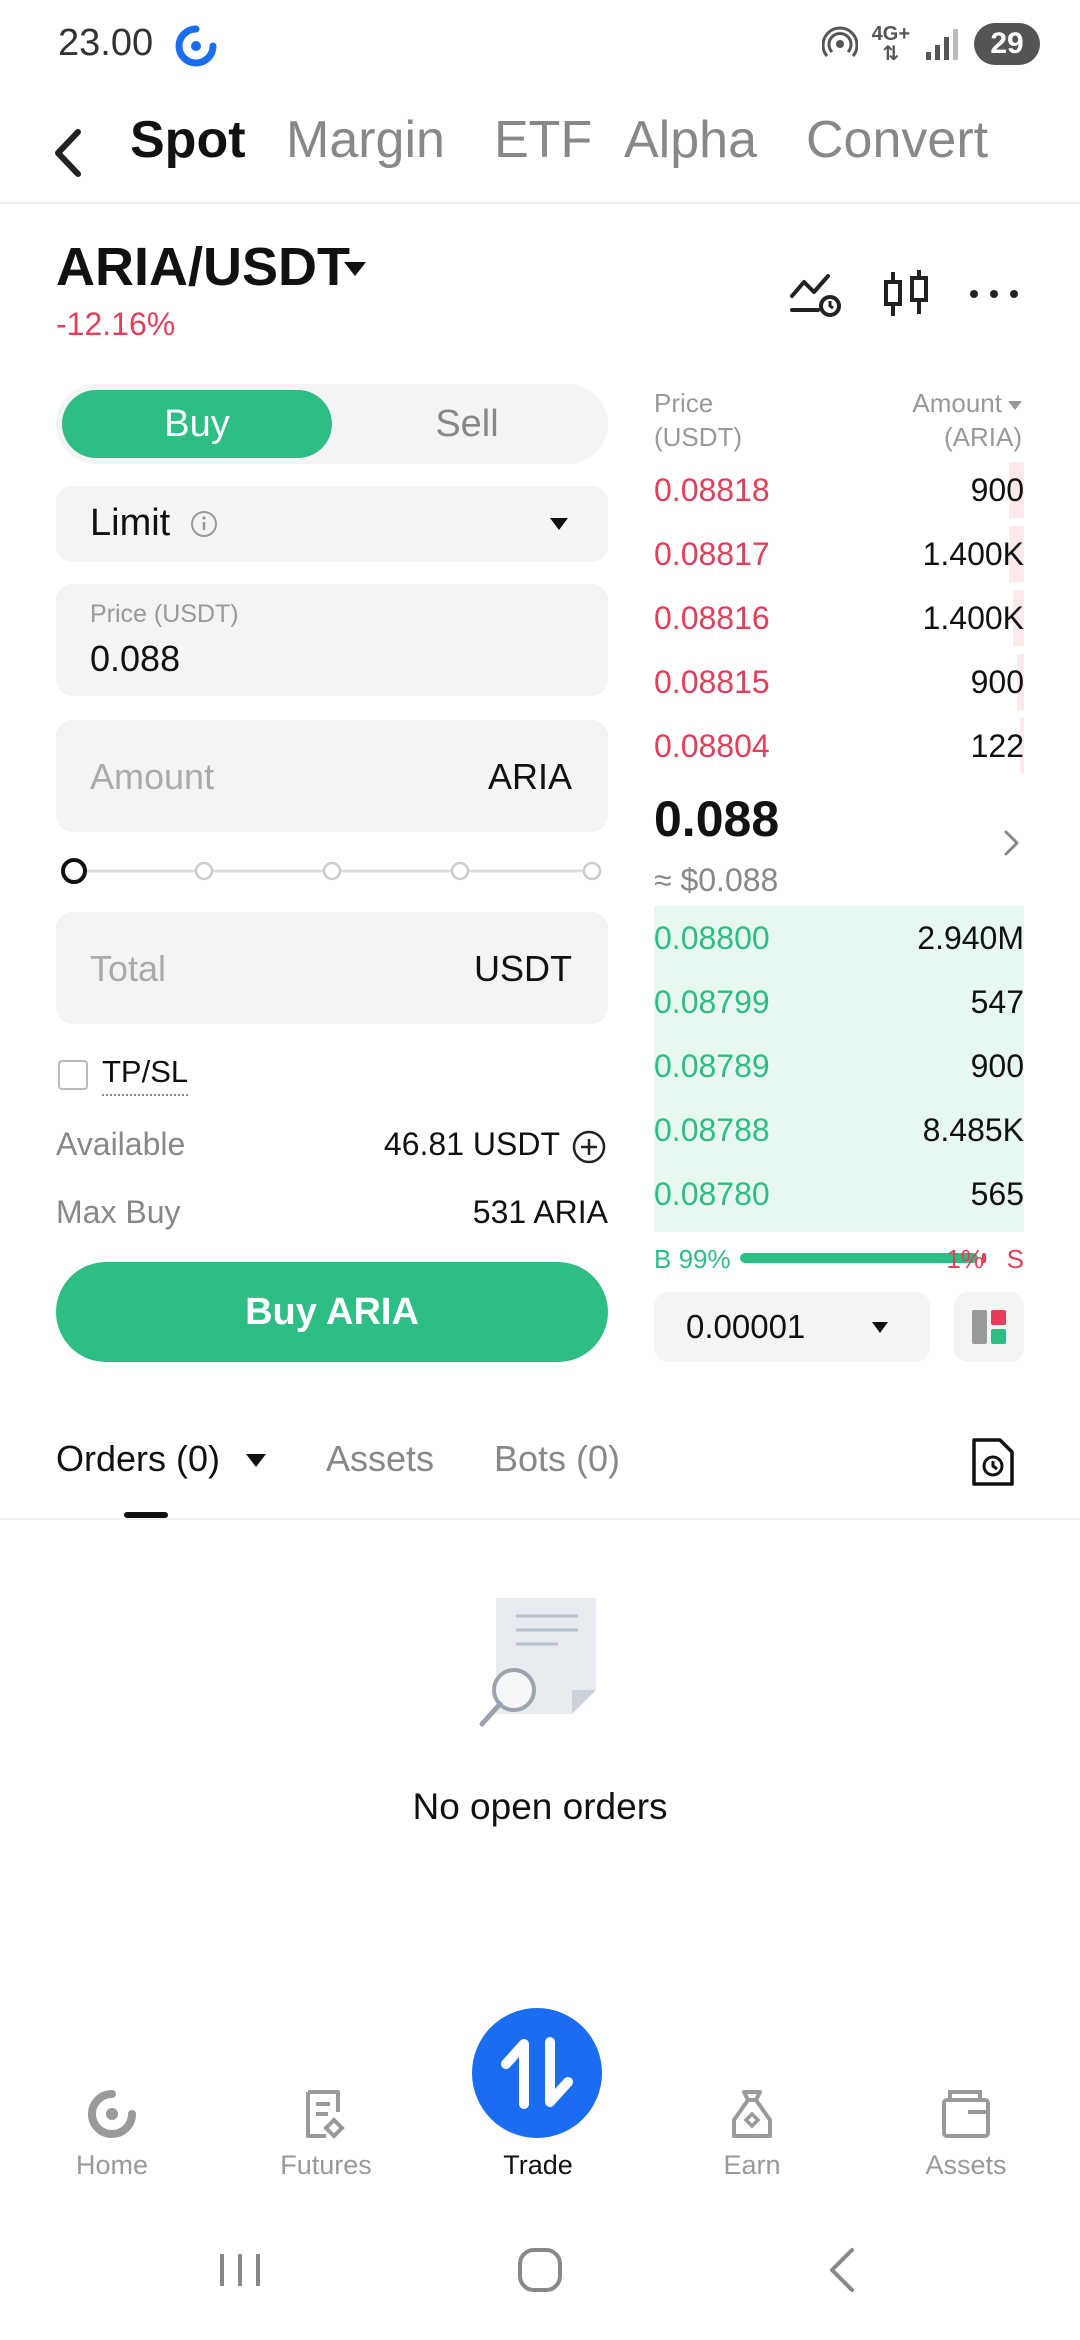 The height and width of the screenshot is (2340, 1080). What do you see at coordinates (1015, 405) in the screenshot?
I see `sort-caret-icon` at bounding box center [1015, 405].